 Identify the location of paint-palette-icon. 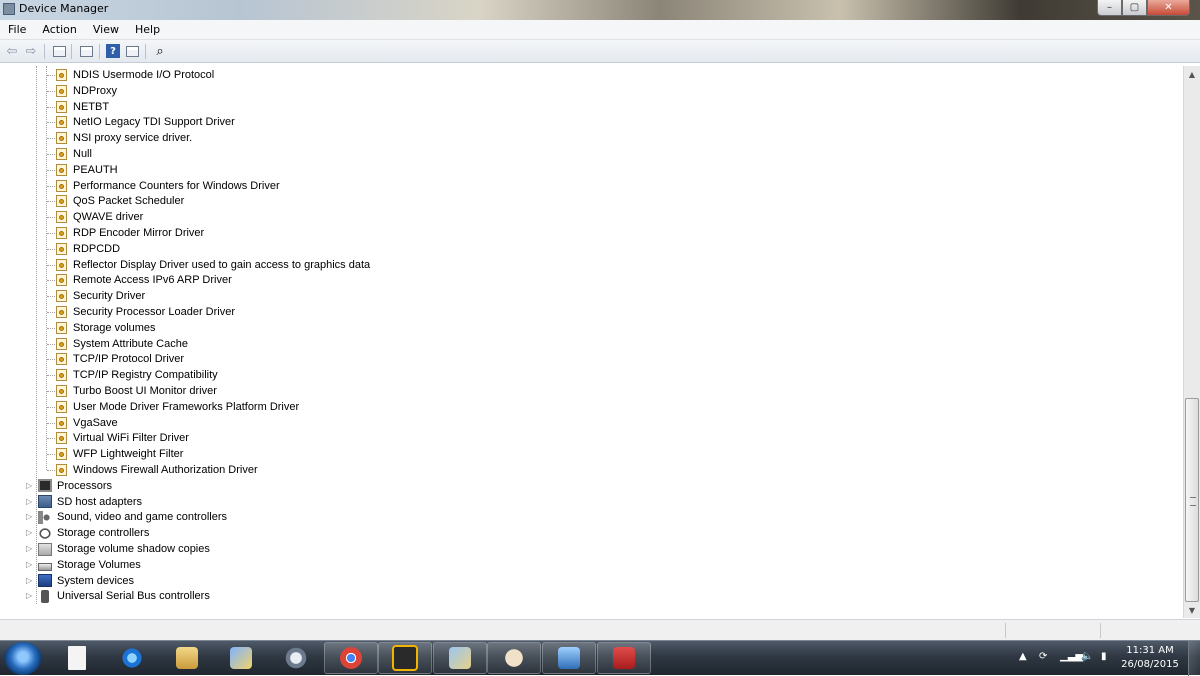
(514, 658).